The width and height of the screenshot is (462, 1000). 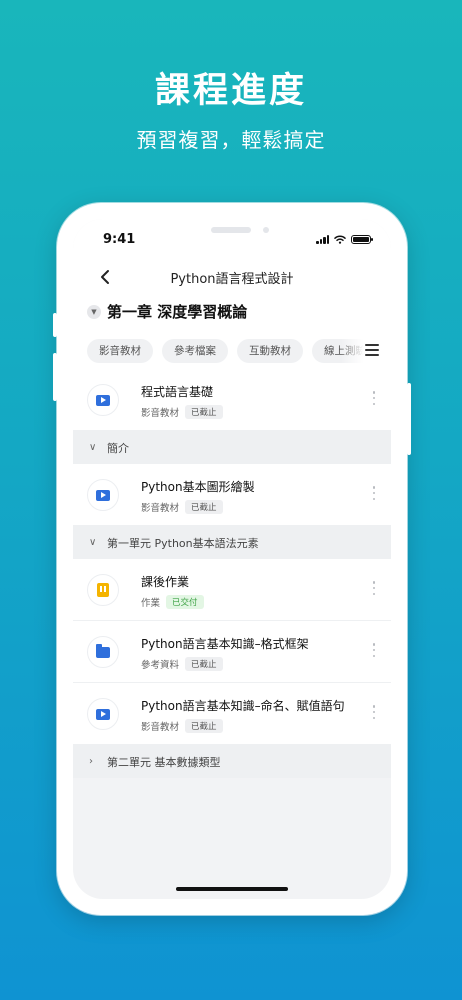 I want to click on section-label: 第一單元 Python基本語法元素, so click(x=183, y=543).